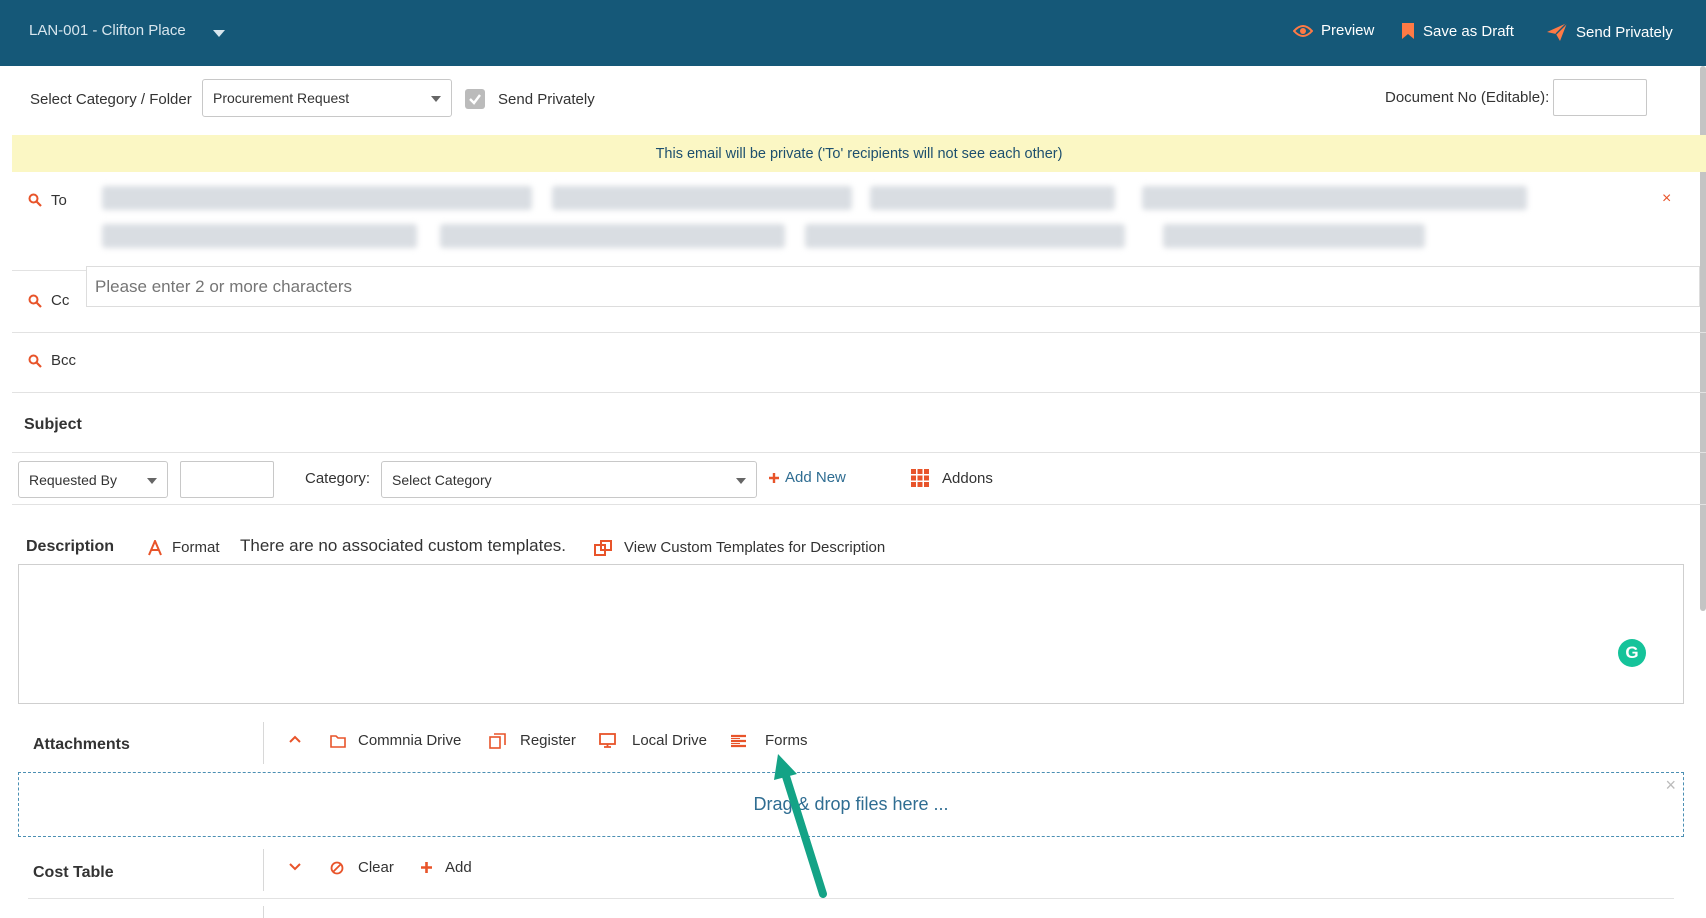 The height and width of the screenshot is (918, 1706). What do you see at coordinates (851, 804) in the screenshot?
I see `file-dropzone: Drag & drop files here ... ×` at bounding box center [851, 804].